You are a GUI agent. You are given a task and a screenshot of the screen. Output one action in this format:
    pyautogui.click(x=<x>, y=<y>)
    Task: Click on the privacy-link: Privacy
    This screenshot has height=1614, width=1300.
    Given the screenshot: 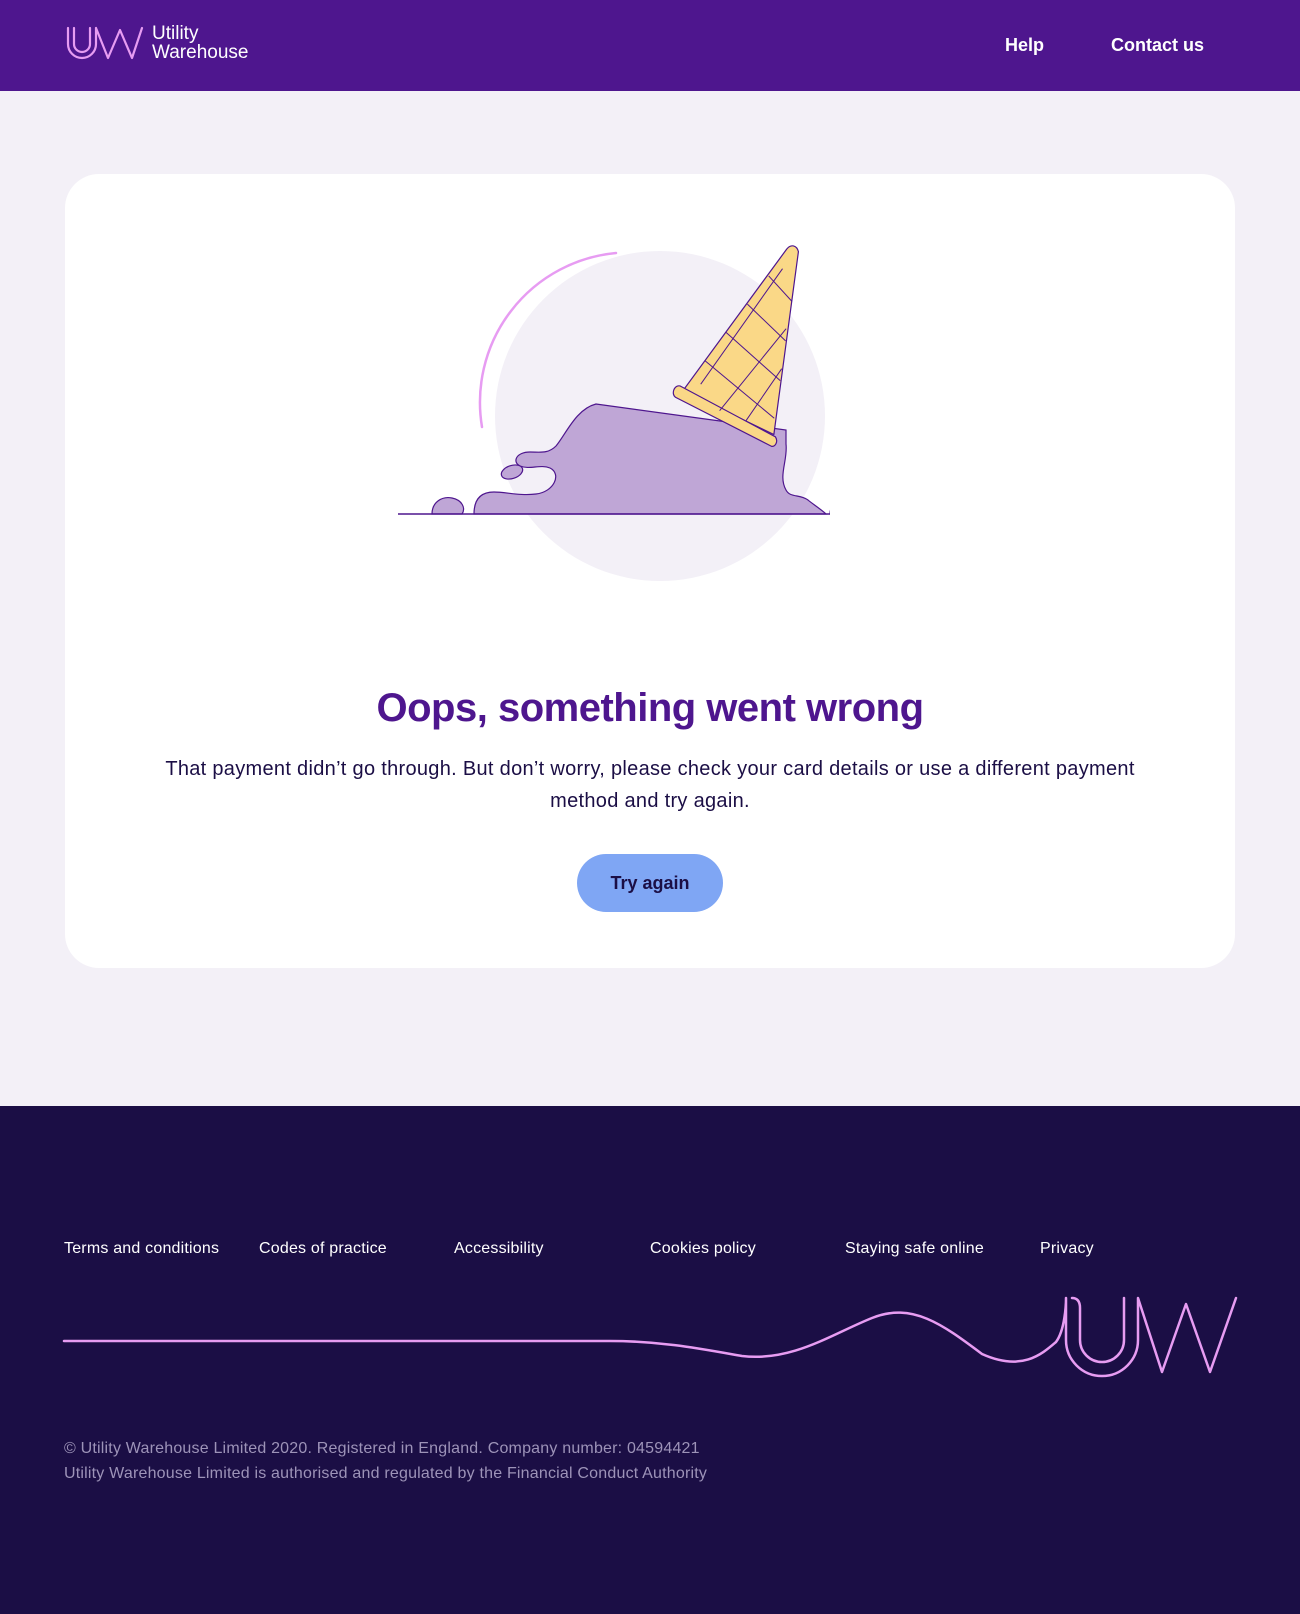 What is the action you would take?
    pyautogui.click(x=1067, y=1249)
    